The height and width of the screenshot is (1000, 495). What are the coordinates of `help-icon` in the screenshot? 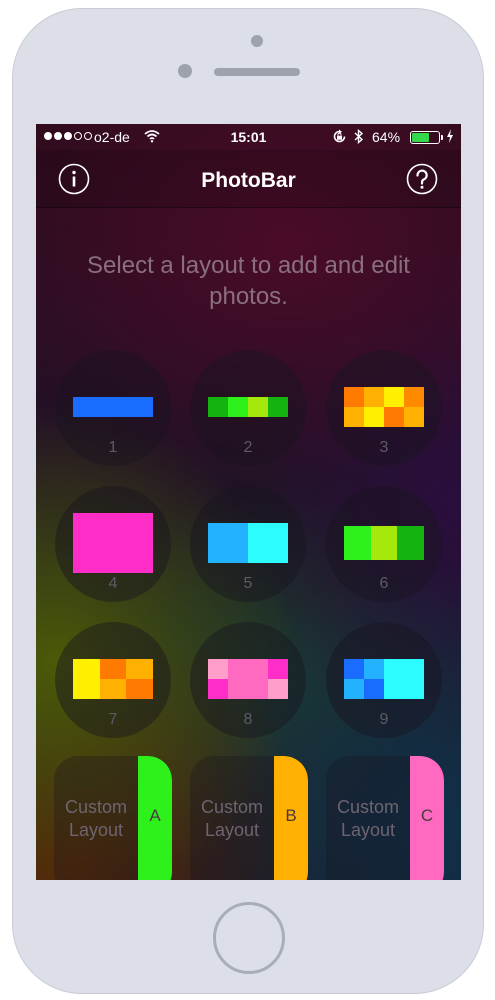 It's located at (422, 179).